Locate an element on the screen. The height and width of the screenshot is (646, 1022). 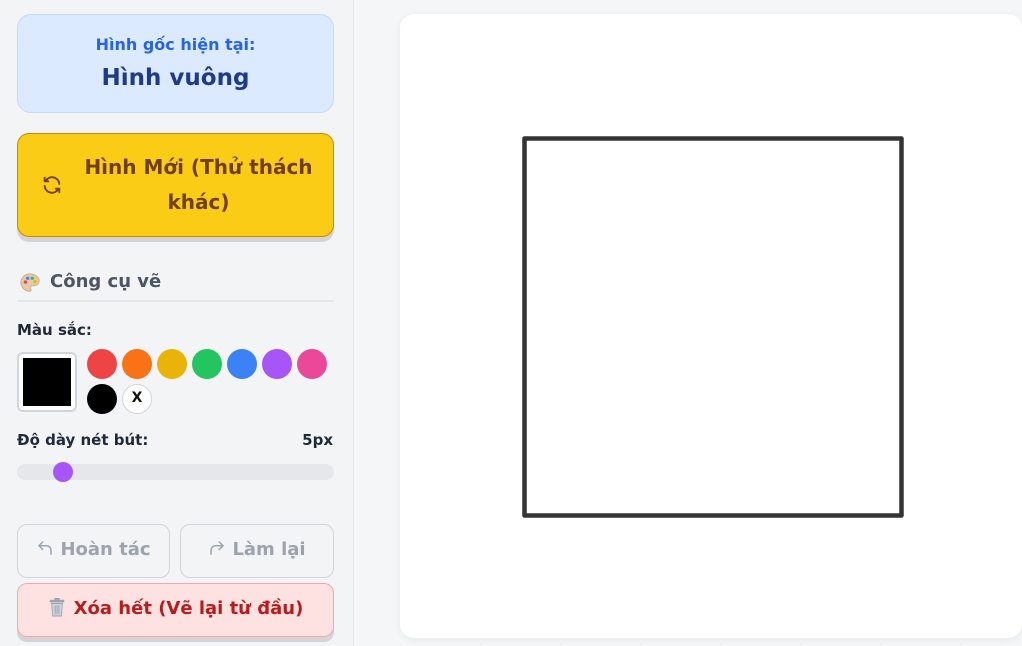
redo-button: Làm lại is located at coordinates (257, 551).